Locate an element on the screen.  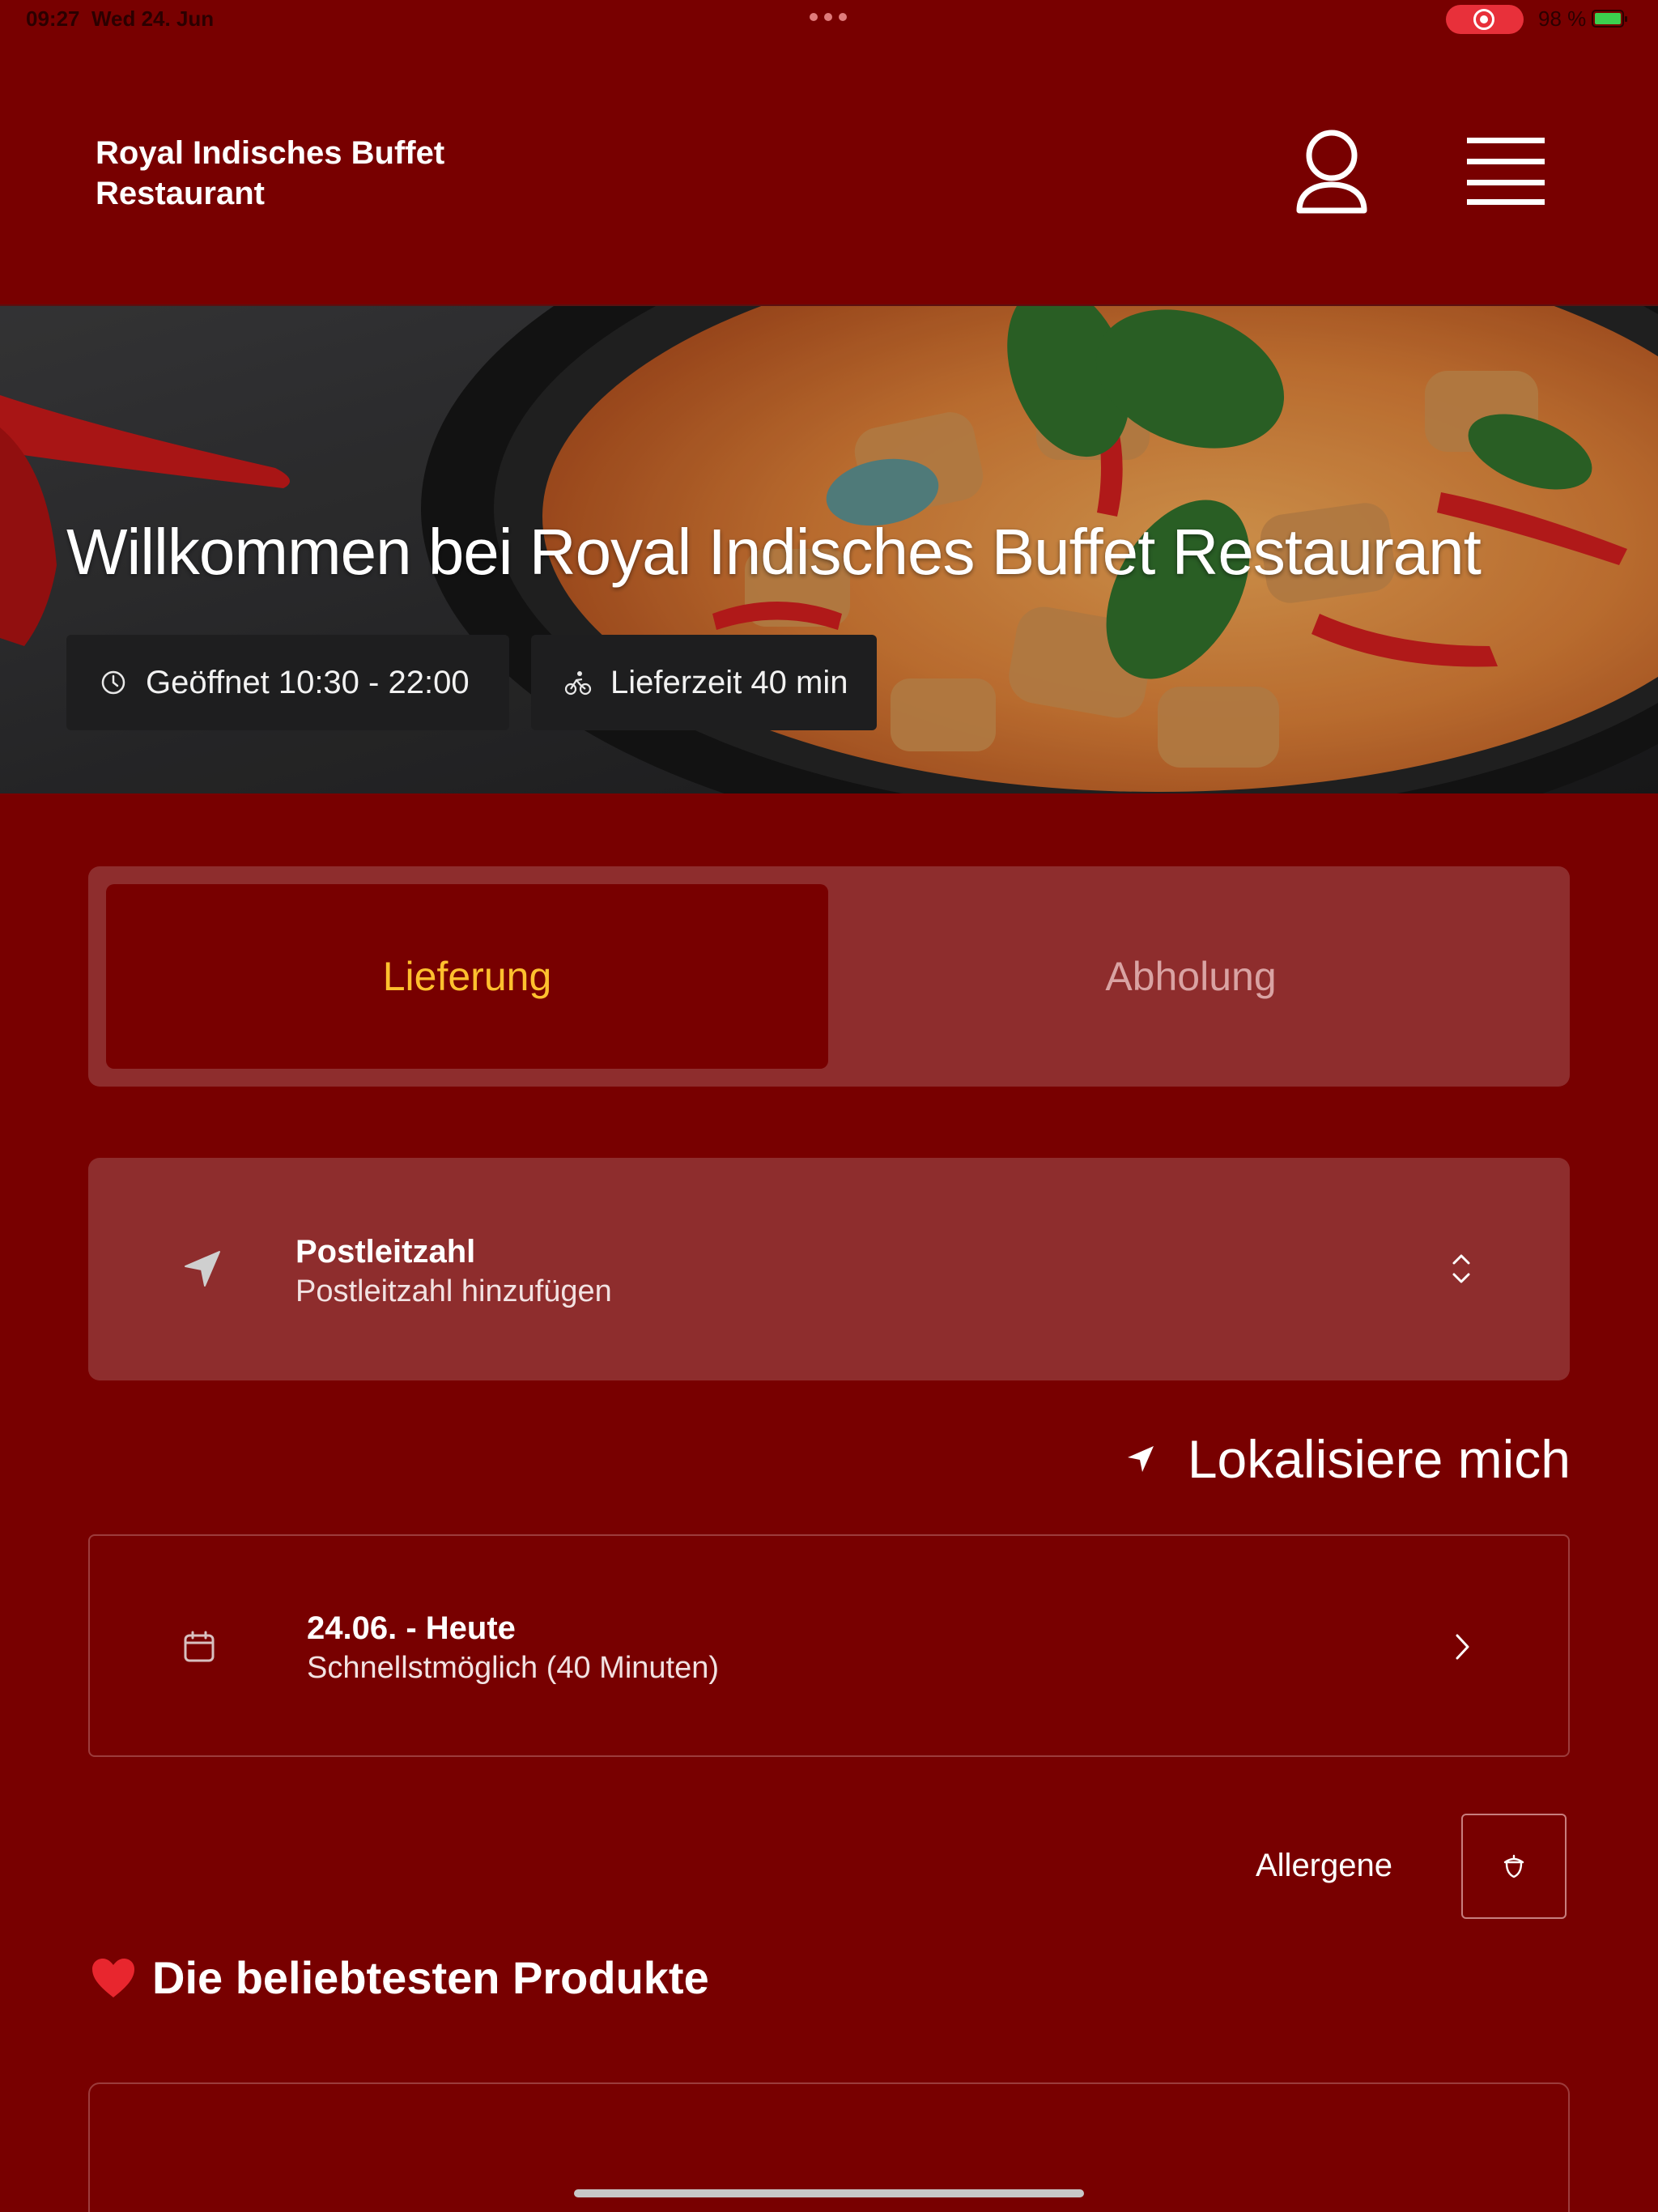
multitasking-dots-icon is located at coordinates (828, 17).